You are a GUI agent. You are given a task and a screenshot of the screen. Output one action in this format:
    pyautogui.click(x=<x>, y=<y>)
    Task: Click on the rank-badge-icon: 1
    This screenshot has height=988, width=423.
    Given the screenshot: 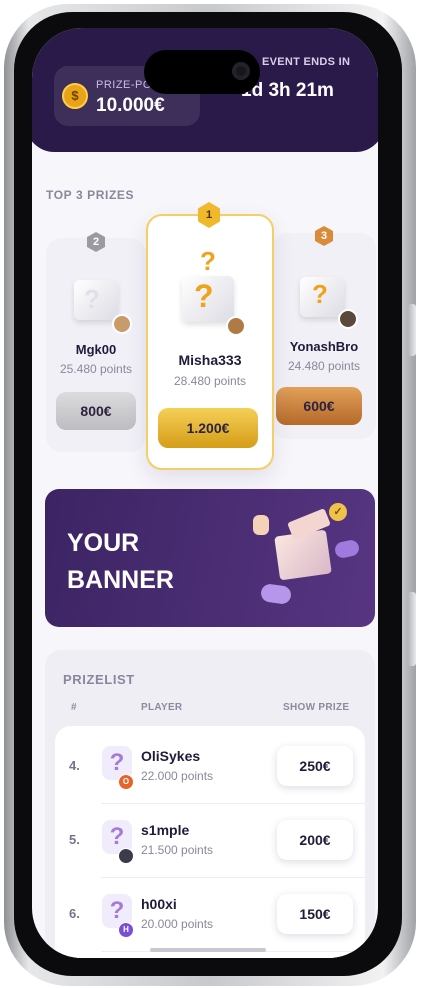 What is the action you would take?
    pyautogui.click(x=209, y=215)
    